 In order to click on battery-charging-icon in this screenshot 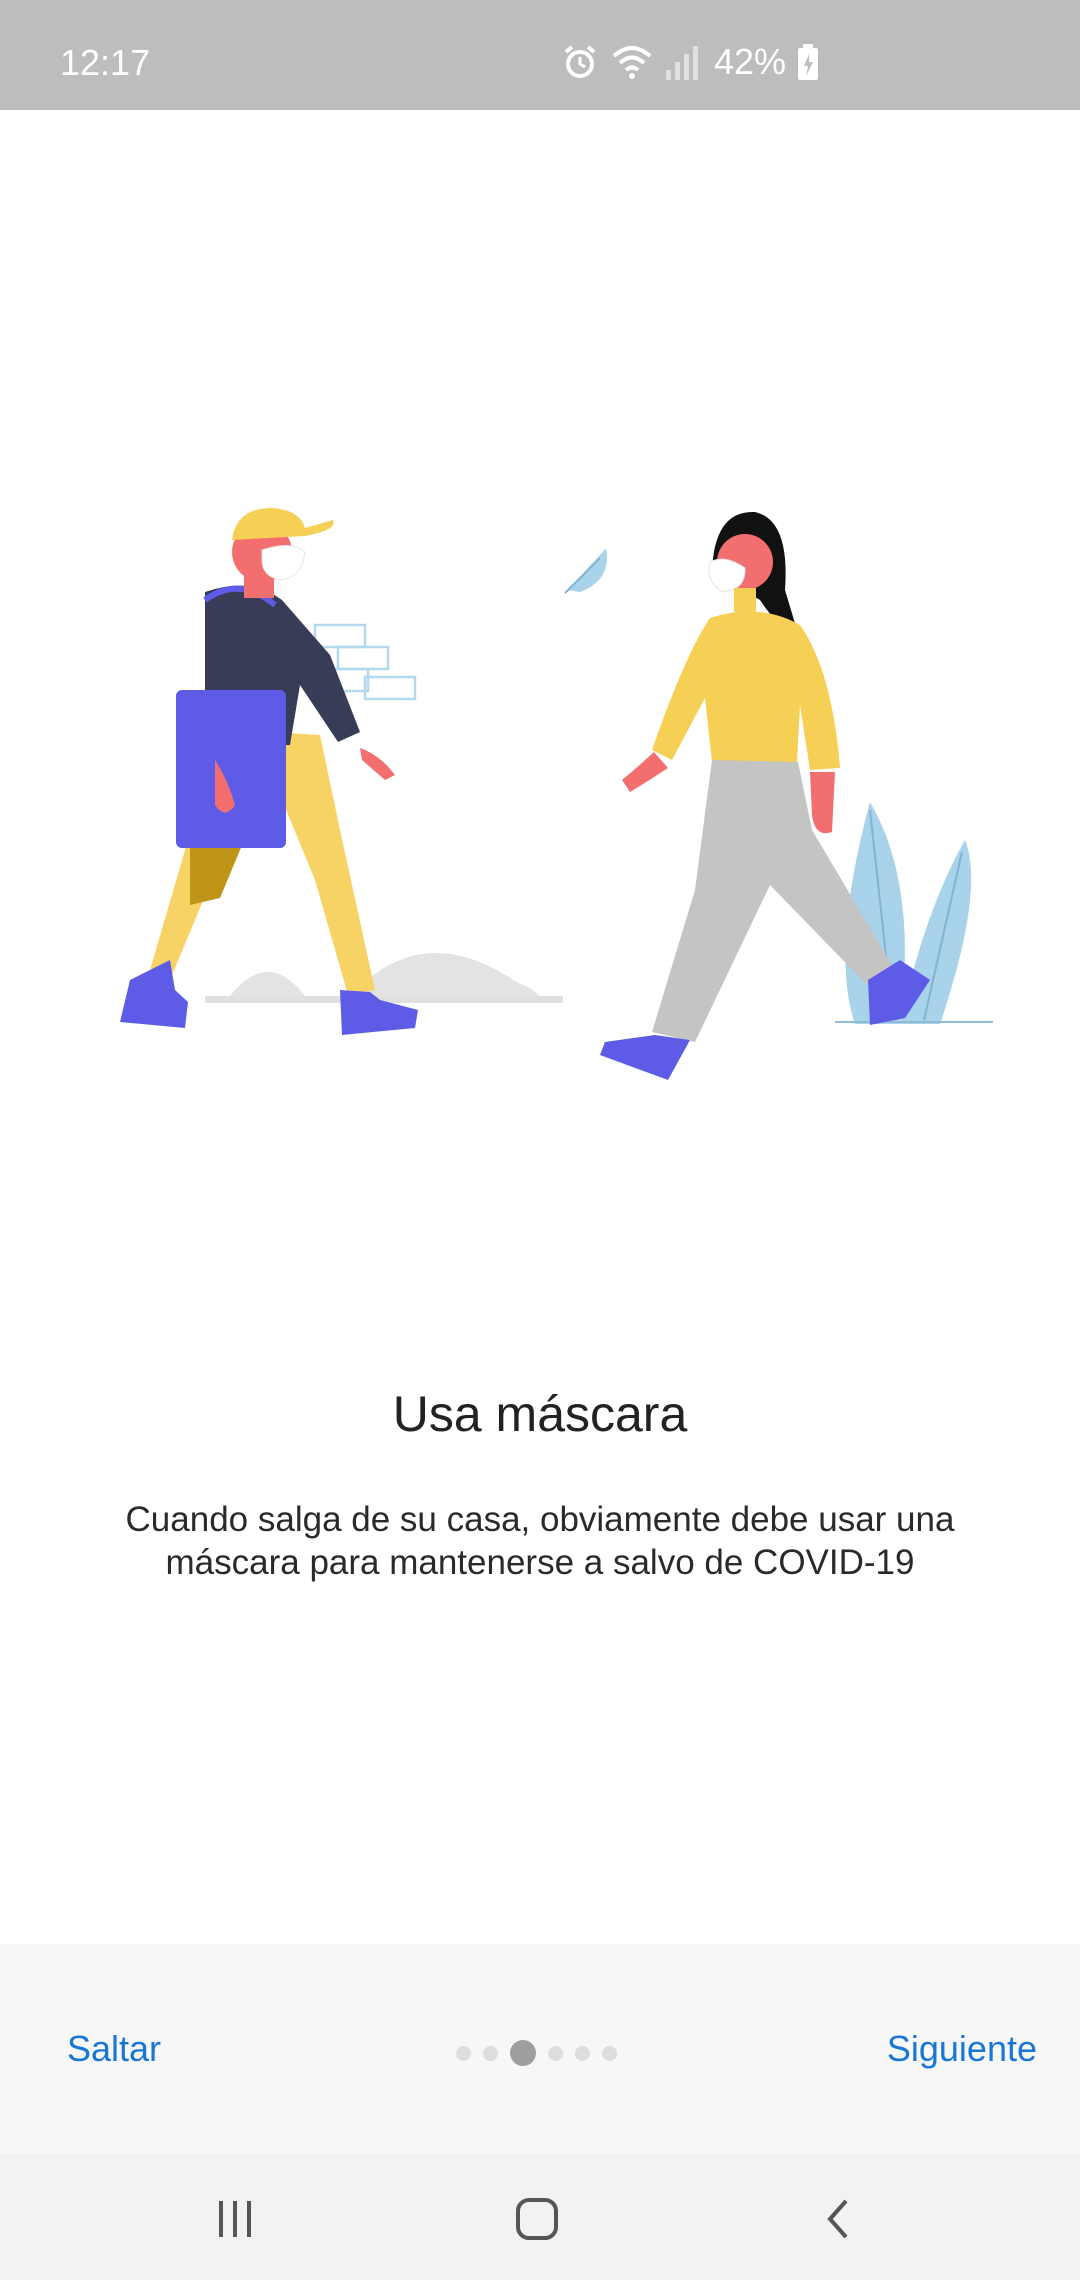, I will do `click(808, 62)`.